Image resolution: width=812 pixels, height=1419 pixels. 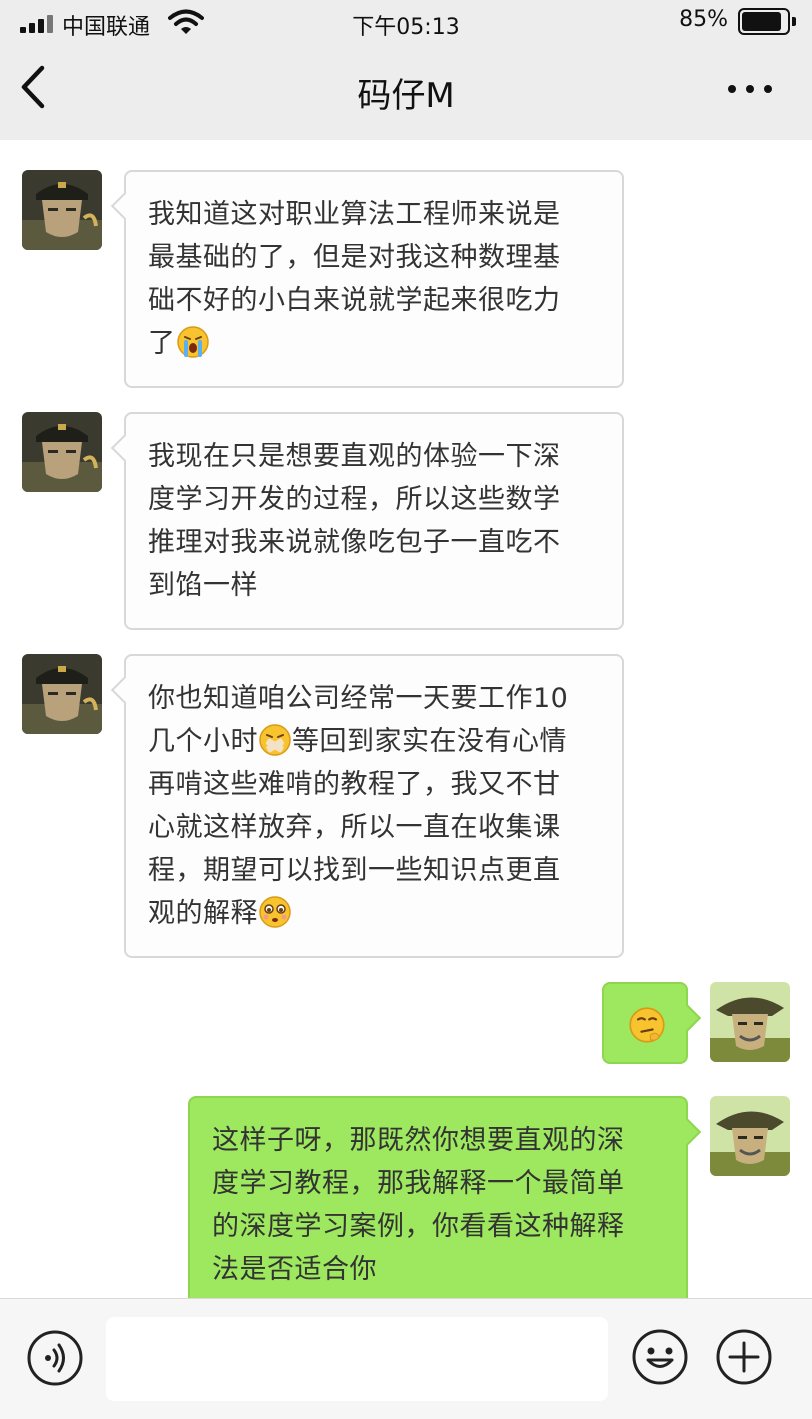 What do you see at coordinates (354, 827) in the screenshot?
I see `message-line: 心就这样放弃，所以一直在收集课` at bounding box center [354, 827].